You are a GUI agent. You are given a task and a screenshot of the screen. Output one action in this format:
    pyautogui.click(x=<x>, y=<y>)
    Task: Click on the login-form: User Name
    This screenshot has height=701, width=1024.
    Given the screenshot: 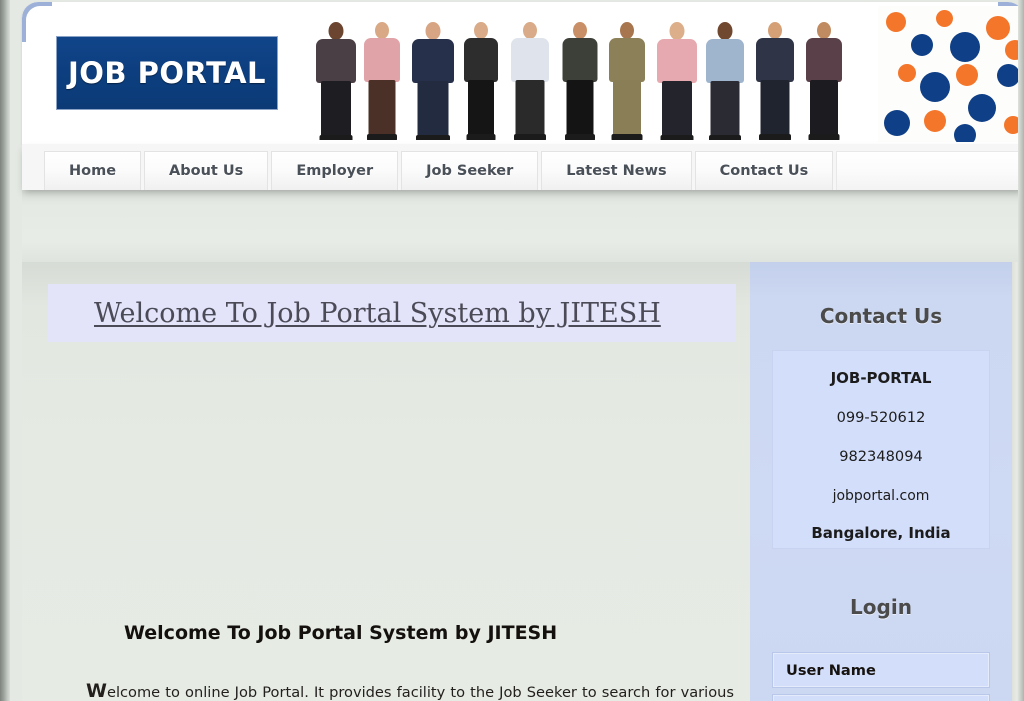 What is the action you would take?
    pyautogui.click(x=881, y=676)
    